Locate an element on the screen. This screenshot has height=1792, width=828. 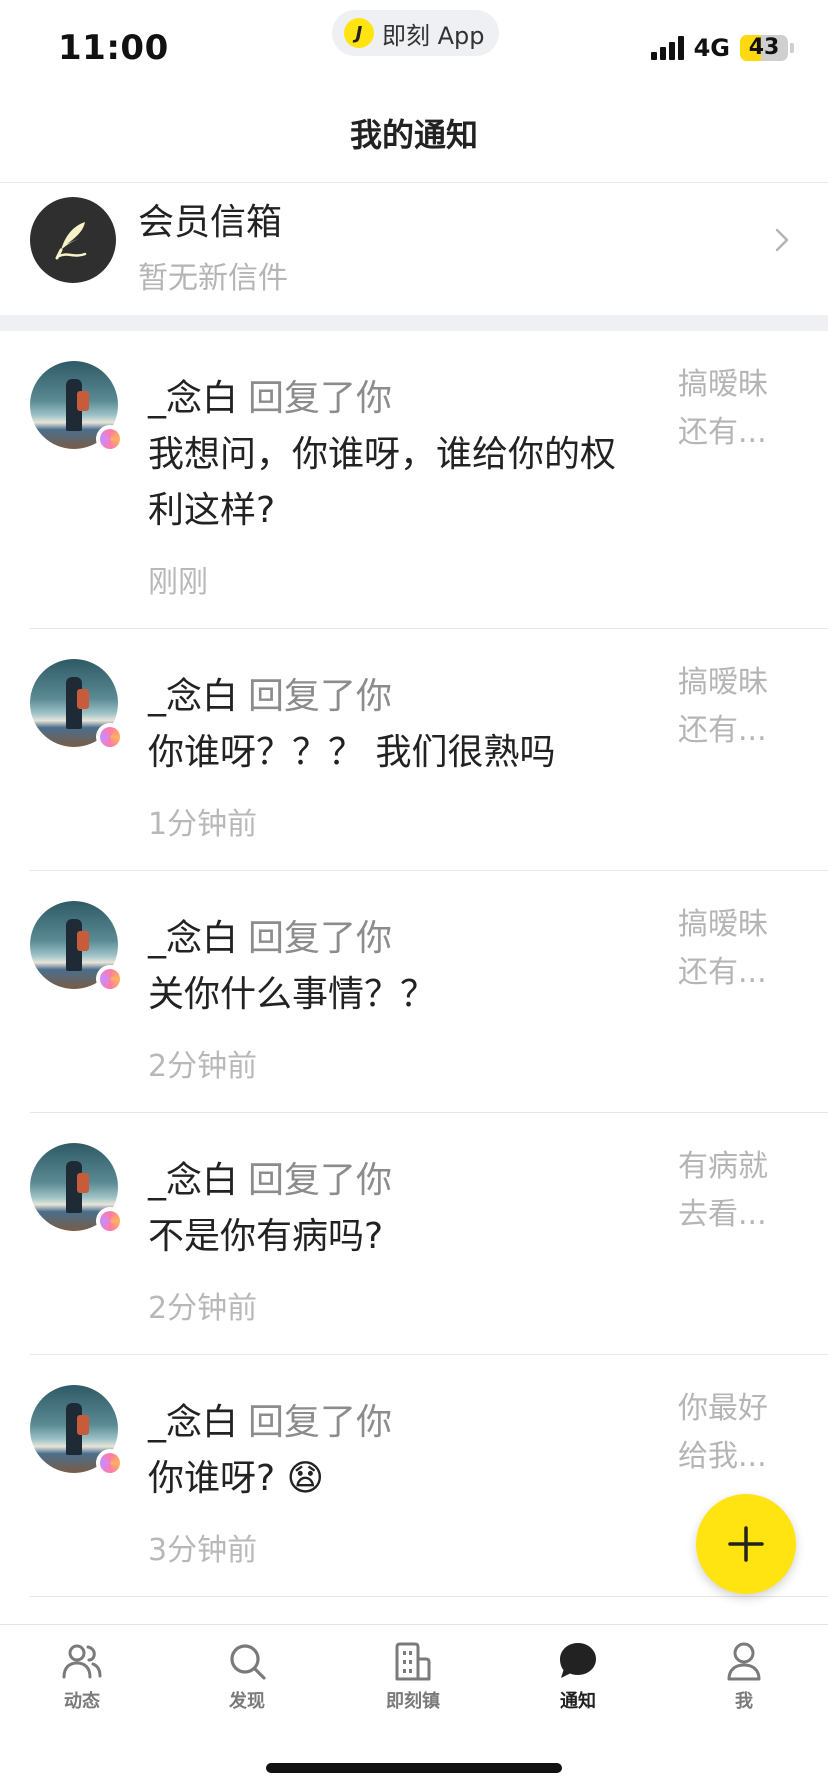
app-switch-pill: J 即刻 App is located at coordinates (415, 33).